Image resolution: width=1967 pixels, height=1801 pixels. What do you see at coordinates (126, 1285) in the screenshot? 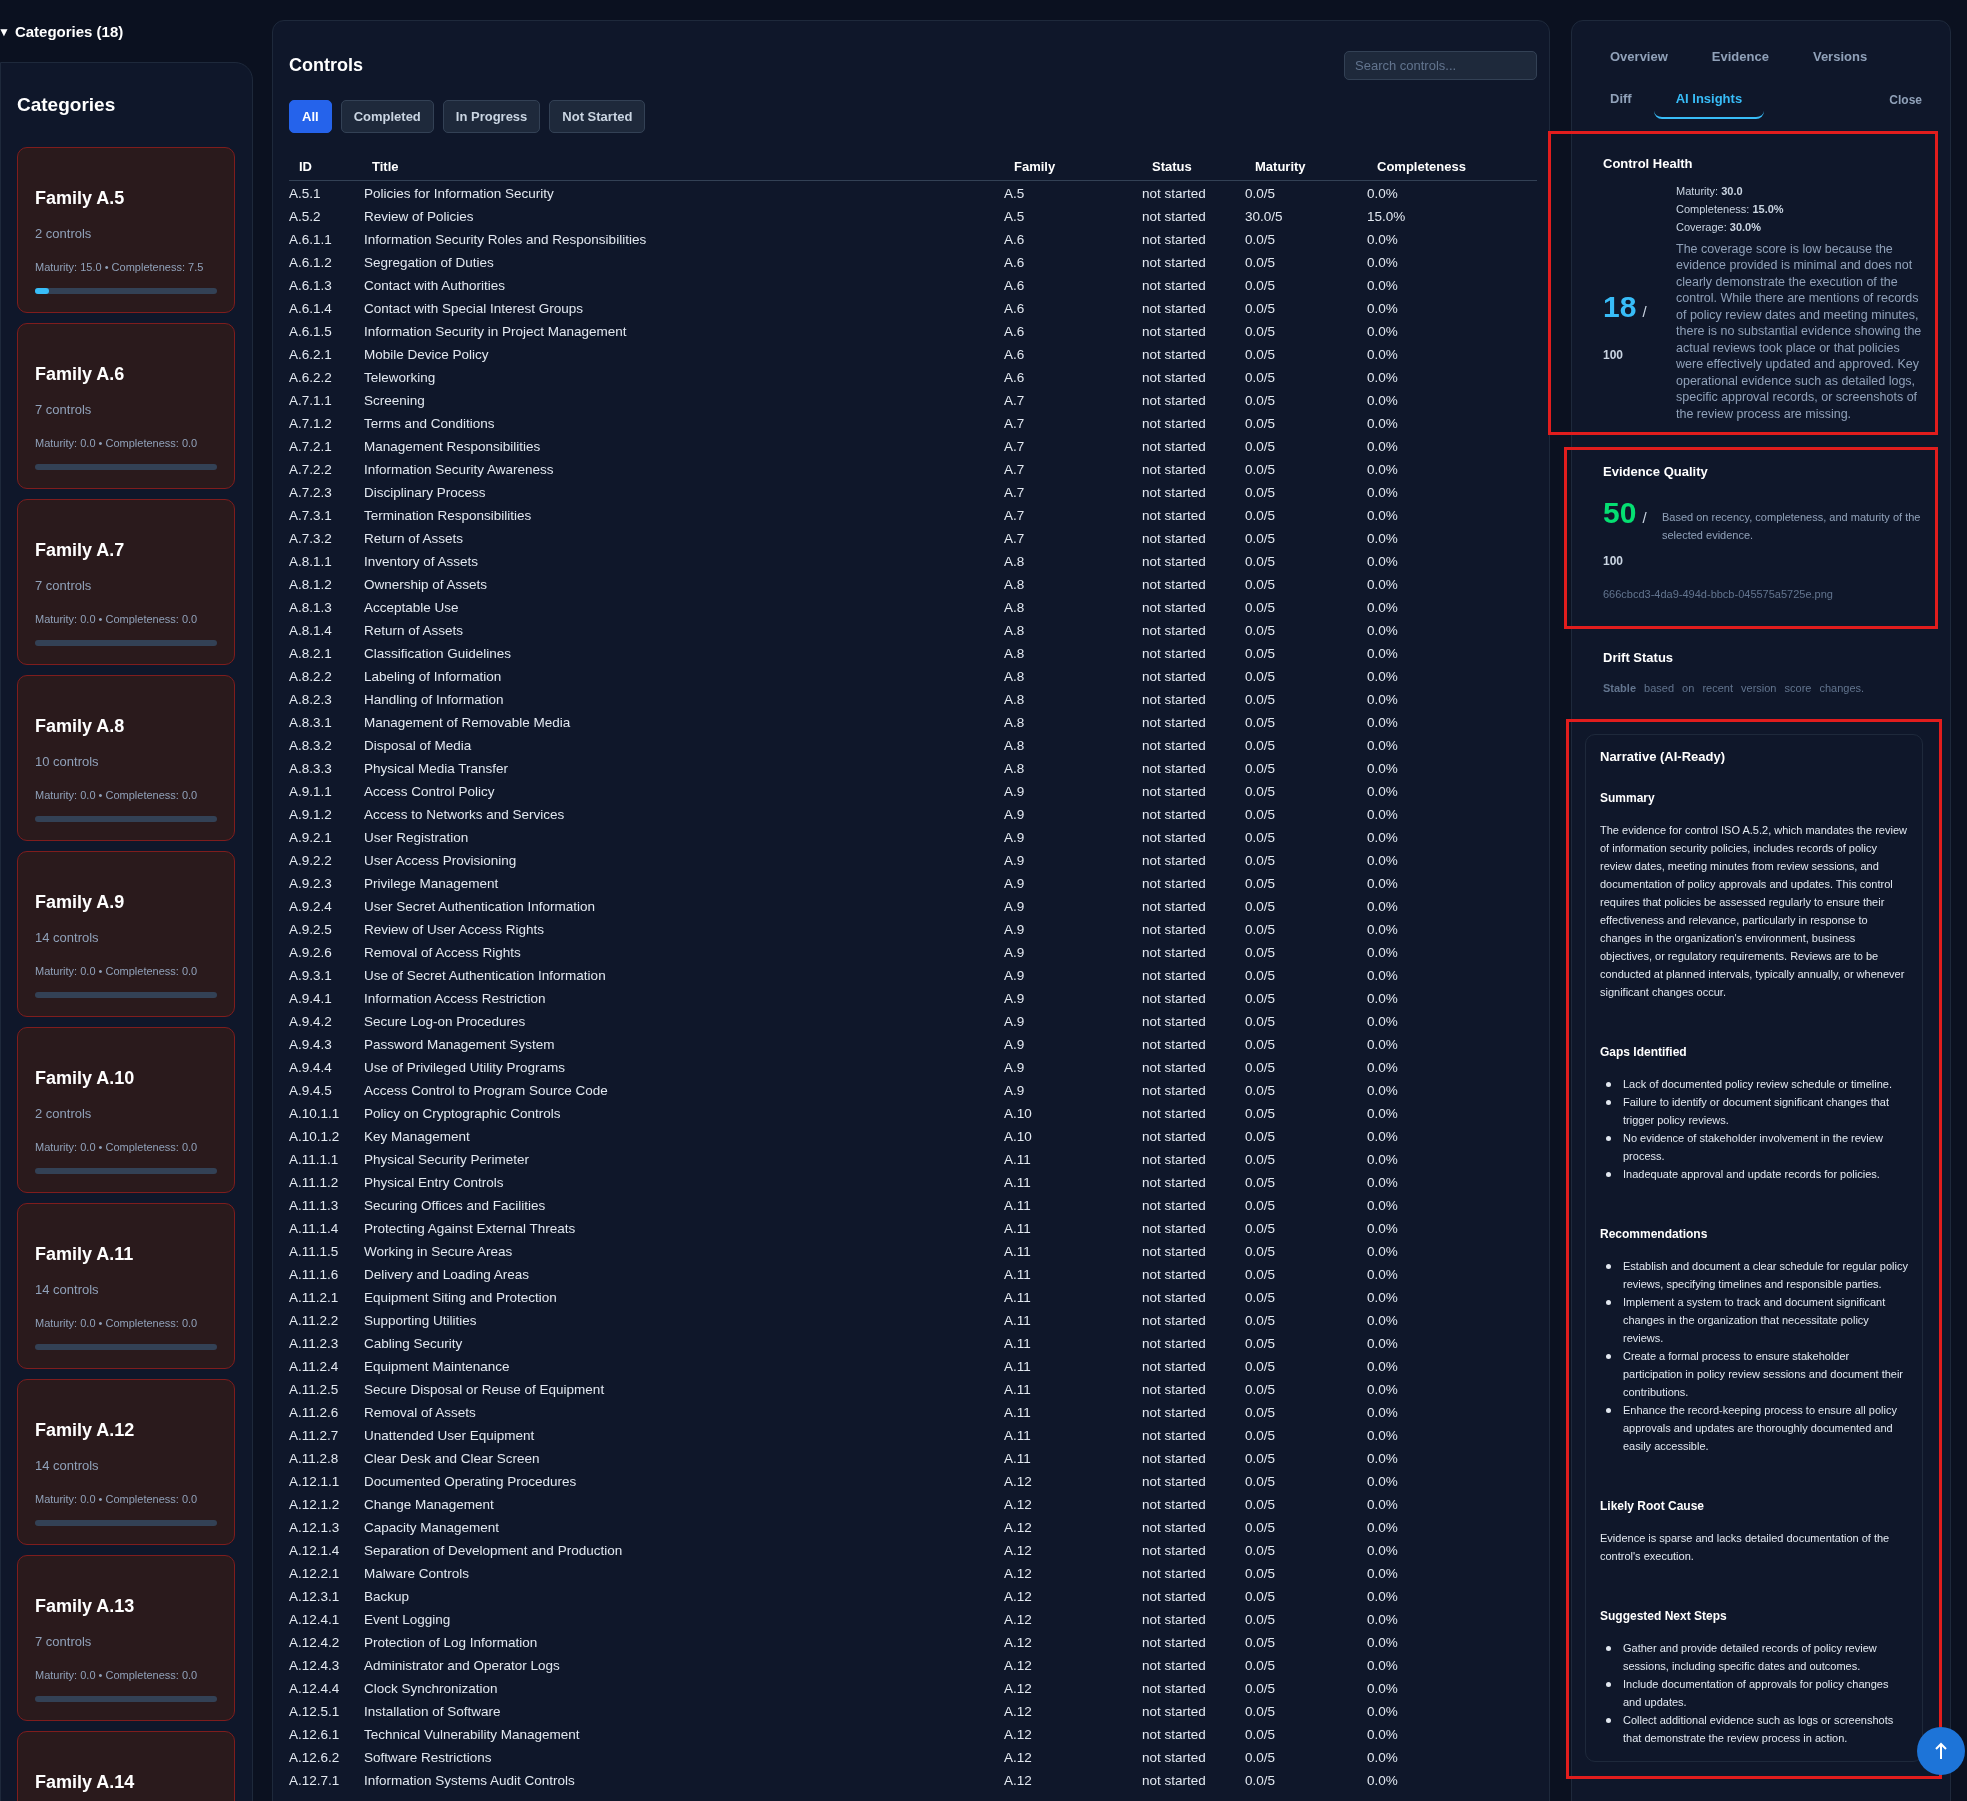
I see `category-card: Family A.11 14 controls Maturity: 0.0 • Completeness: 0.0` at bounding box center [126, 1285].